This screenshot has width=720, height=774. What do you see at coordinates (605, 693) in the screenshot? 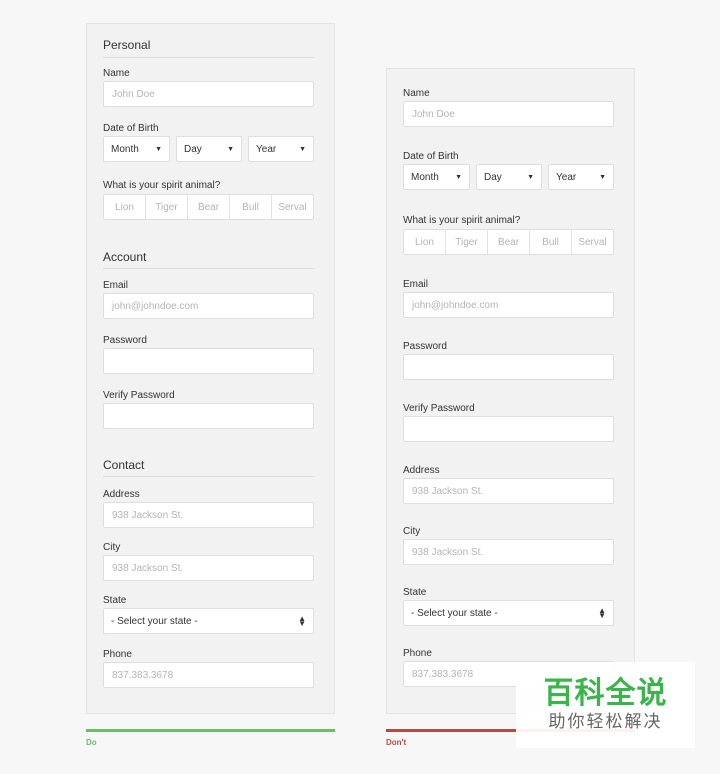
I see `watermark-logo-text: 百科全说` at bounding box center [605, 693].